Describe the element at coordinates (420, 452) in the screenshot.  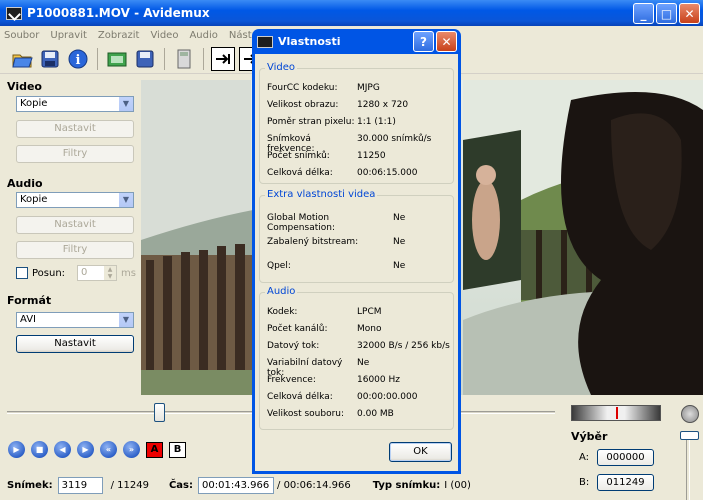
I see `ok-button: OK` at that location.